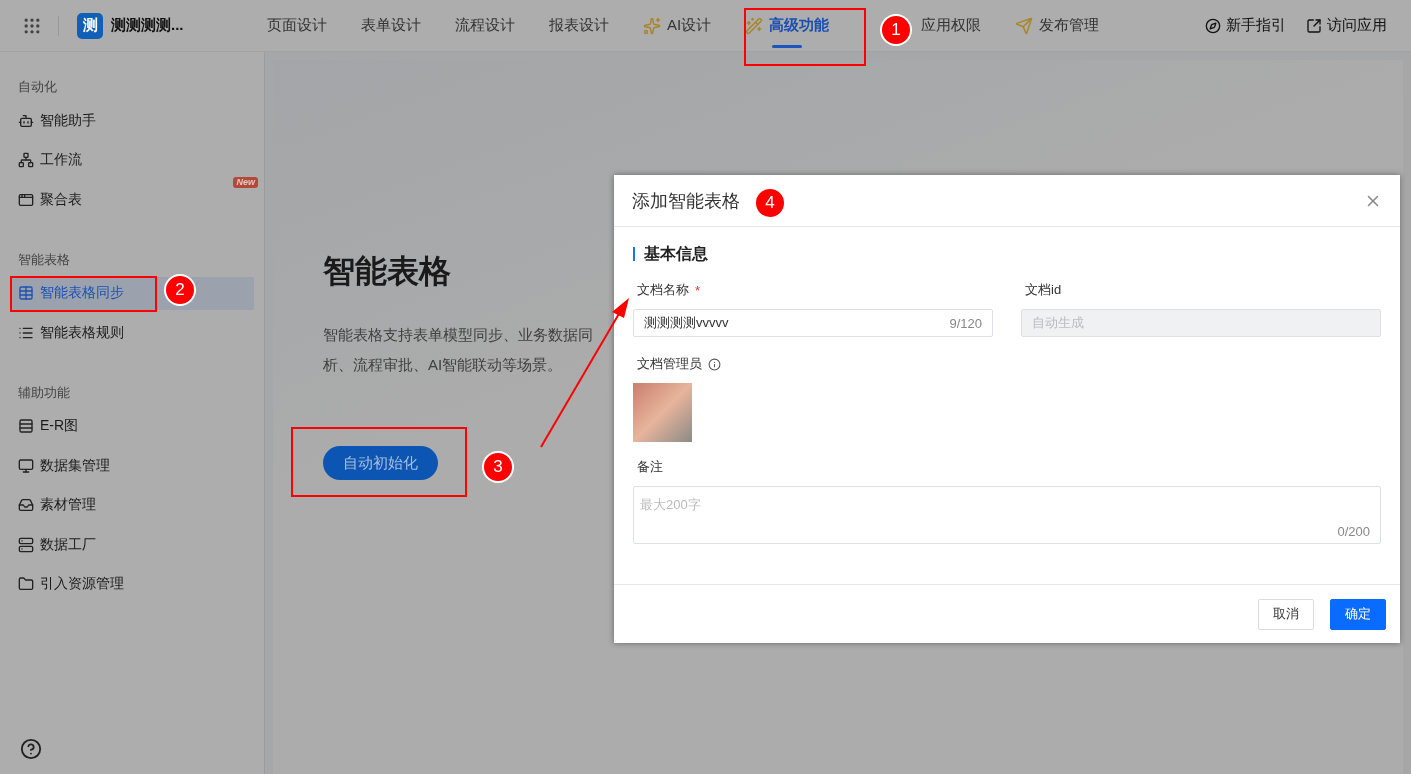 The height and width of the screenshot is (774, 1411). Describe the element at coordinates (650, 467) in the screenshot. I see `field-label: 备注` at that location.